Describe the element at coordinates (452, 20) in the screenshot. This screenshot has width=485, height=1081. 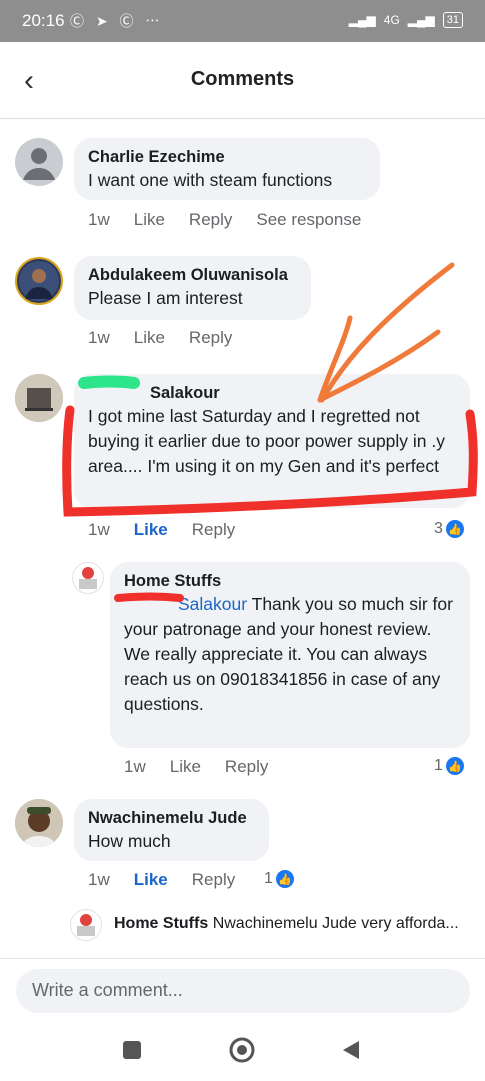
I see `battery-icon: 31` at that location.